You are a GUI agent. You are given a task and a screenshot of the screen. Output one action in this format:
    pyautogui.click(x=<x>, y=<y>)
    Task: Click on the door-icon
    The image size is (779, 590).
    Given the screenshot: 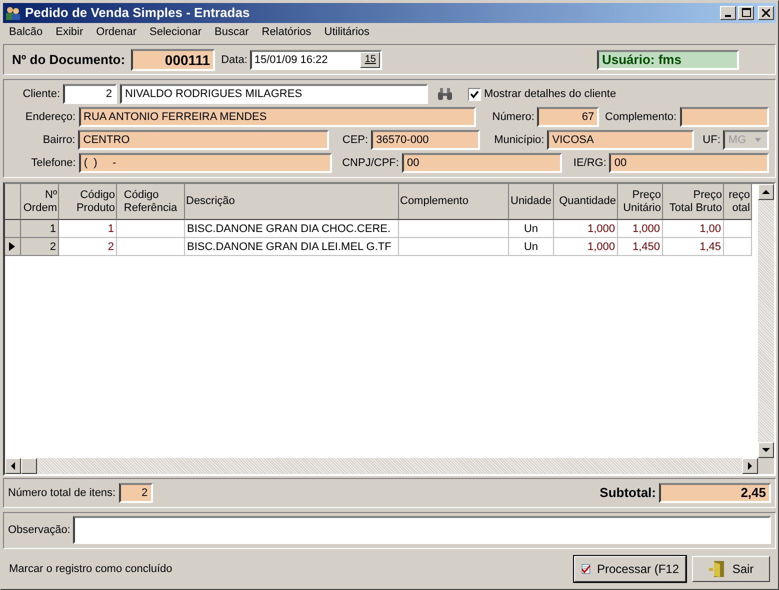 What is the action you would take?
    pyautogui.click(x=717, y=569)
    